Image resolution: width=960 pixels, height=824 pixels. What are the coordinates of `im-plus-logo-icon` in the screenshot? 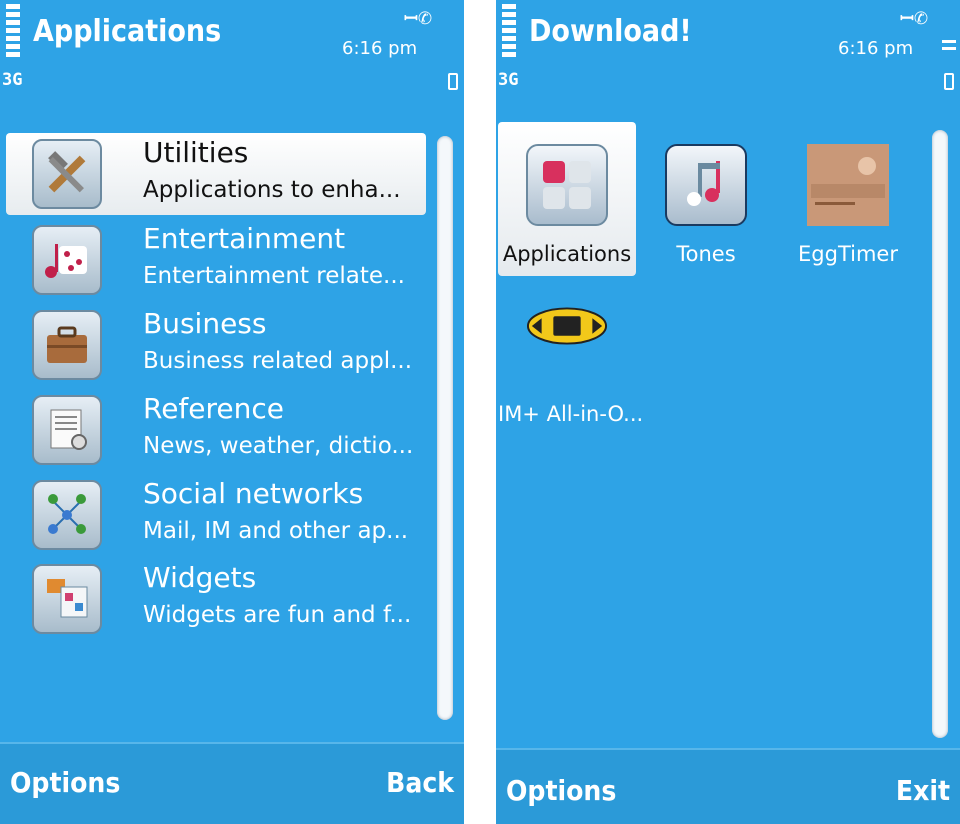 It's located at (567, 326).